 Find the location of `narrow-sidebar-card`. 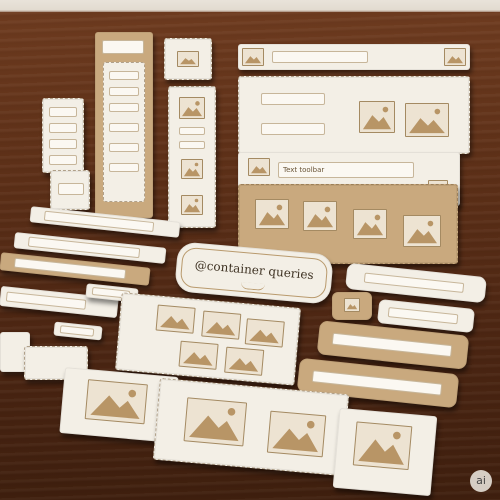

narrow-sidebar-card is located at coordinates (63, 135).